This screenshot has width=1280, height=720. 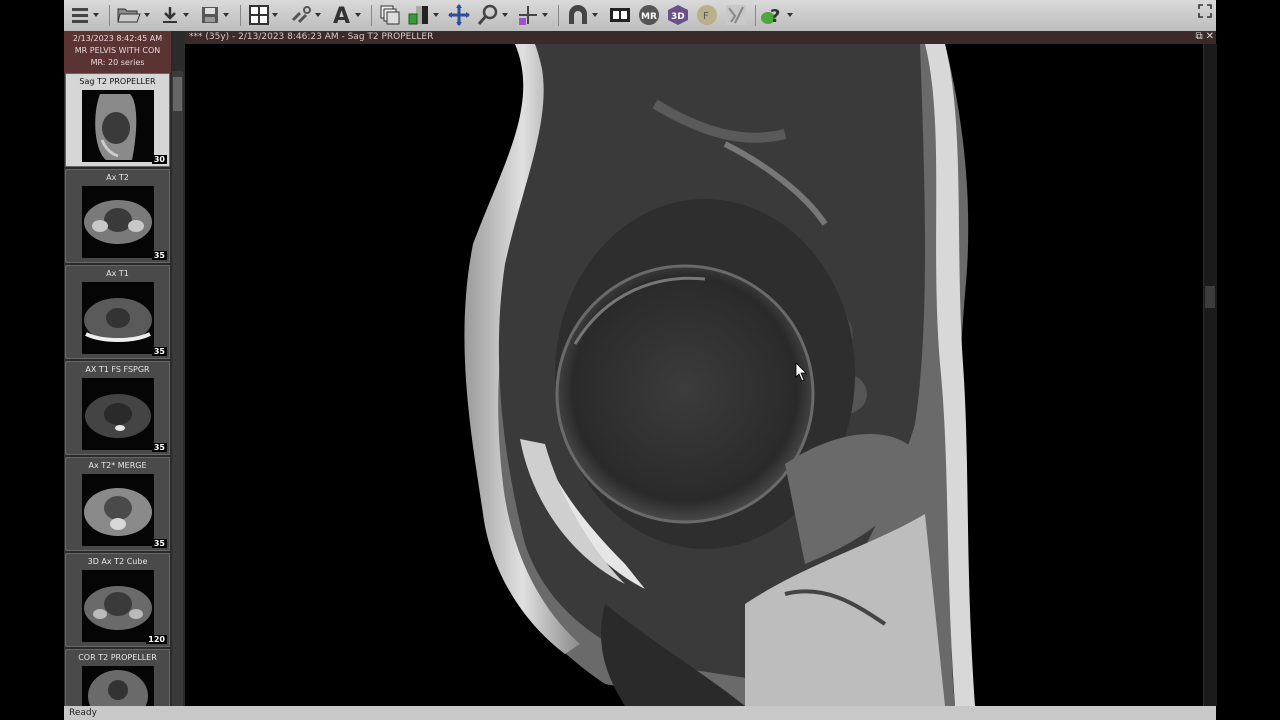 I want to click on folder-open-icon, so click(x=133, y=15).